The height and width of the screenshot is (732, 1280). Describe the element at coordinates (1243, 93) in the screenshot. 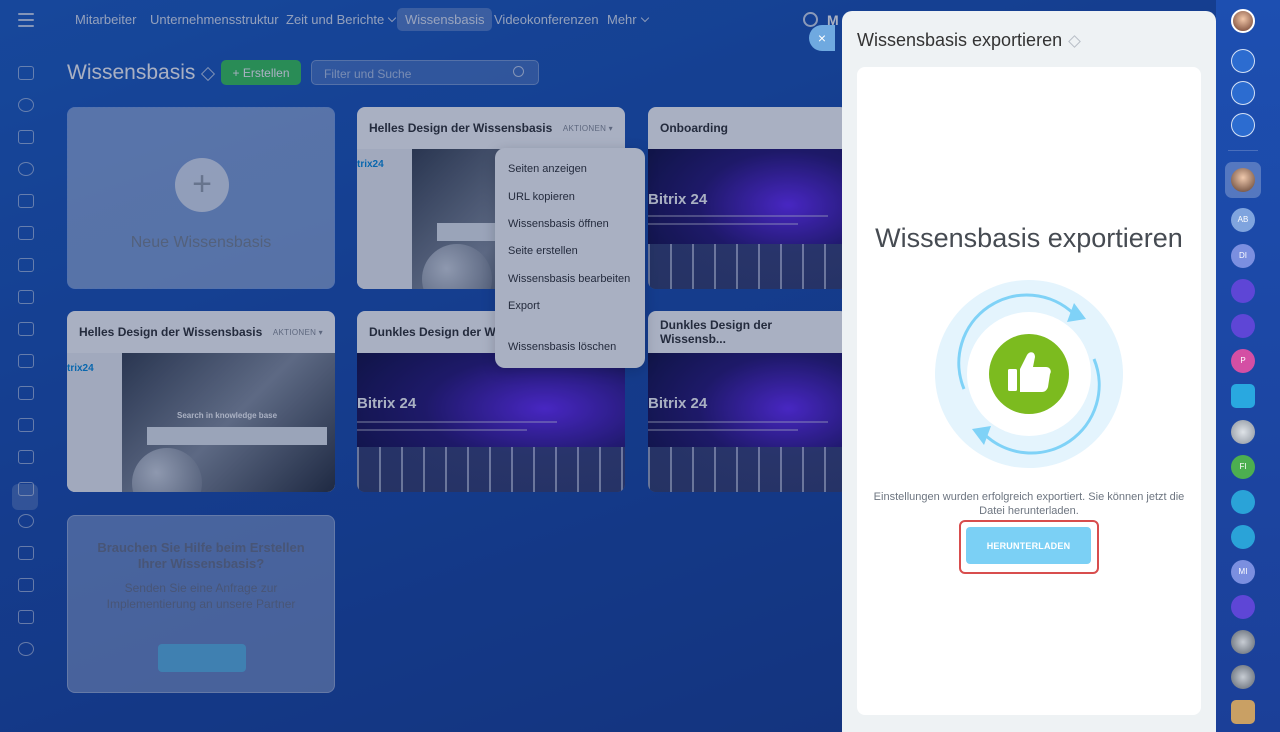

I see `copilot-icon` at that location.